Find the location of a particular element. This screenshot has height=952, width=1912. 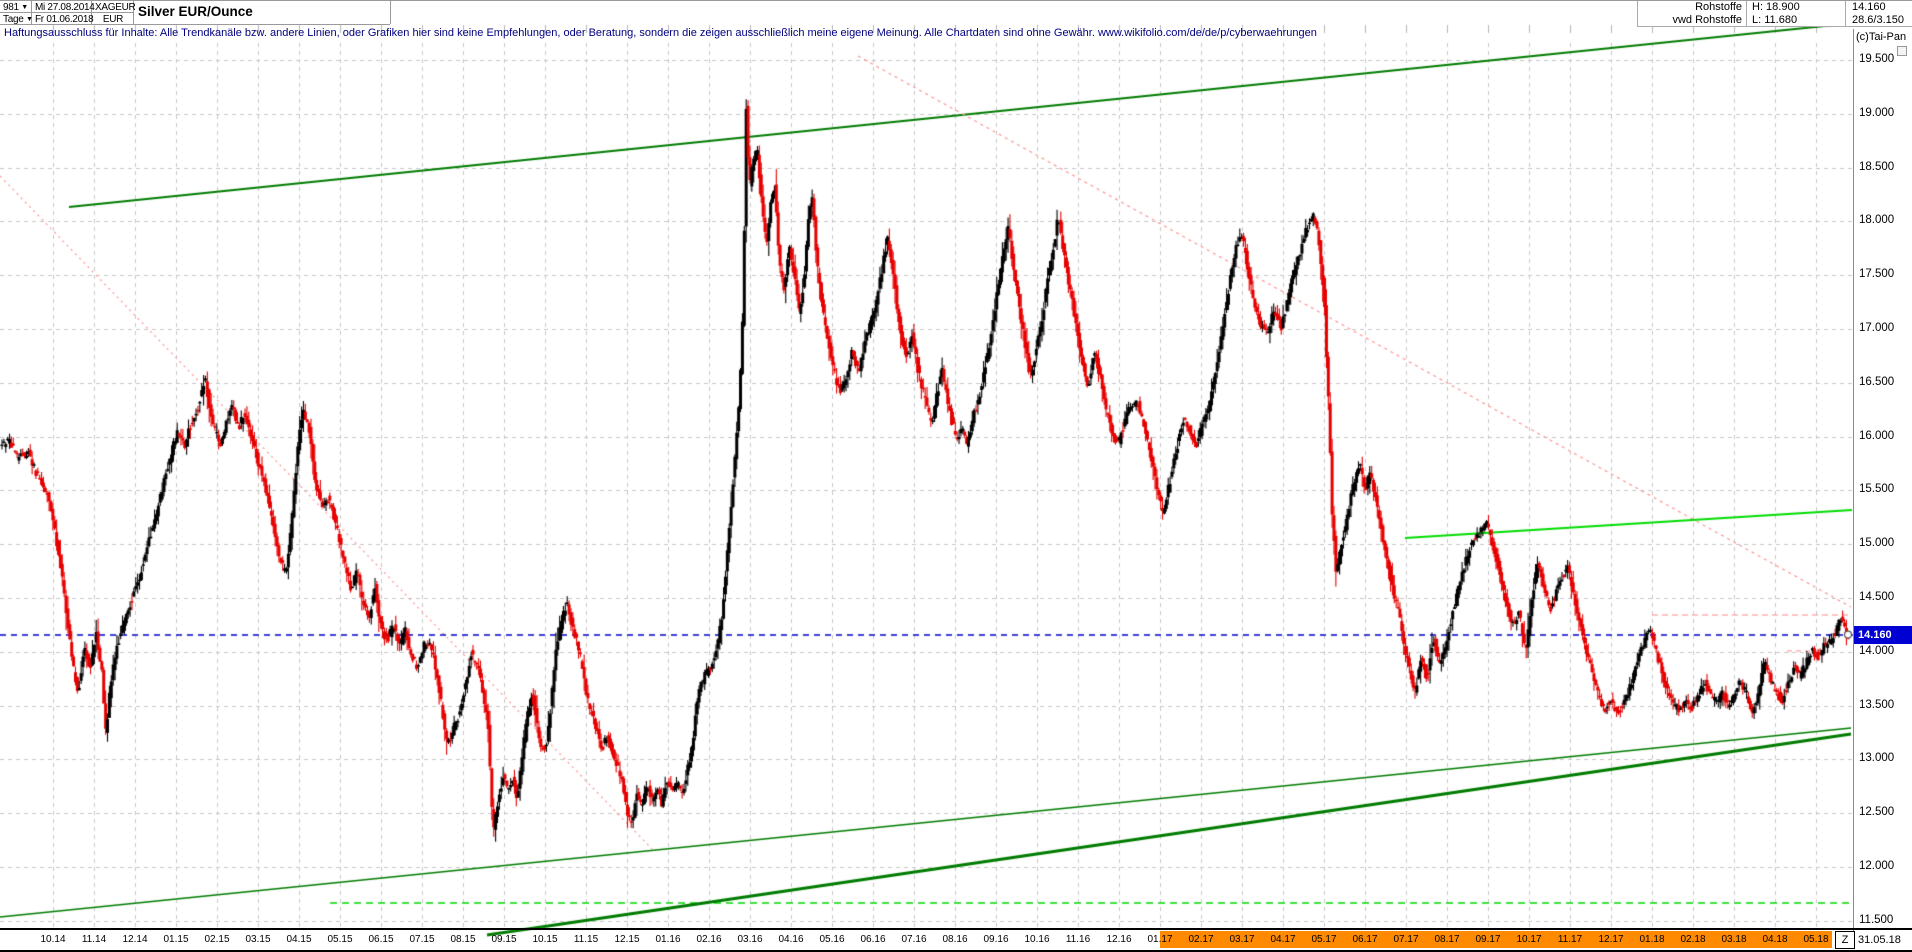

y-tick-label: 12.500 is located at coordinates (1877, 812).